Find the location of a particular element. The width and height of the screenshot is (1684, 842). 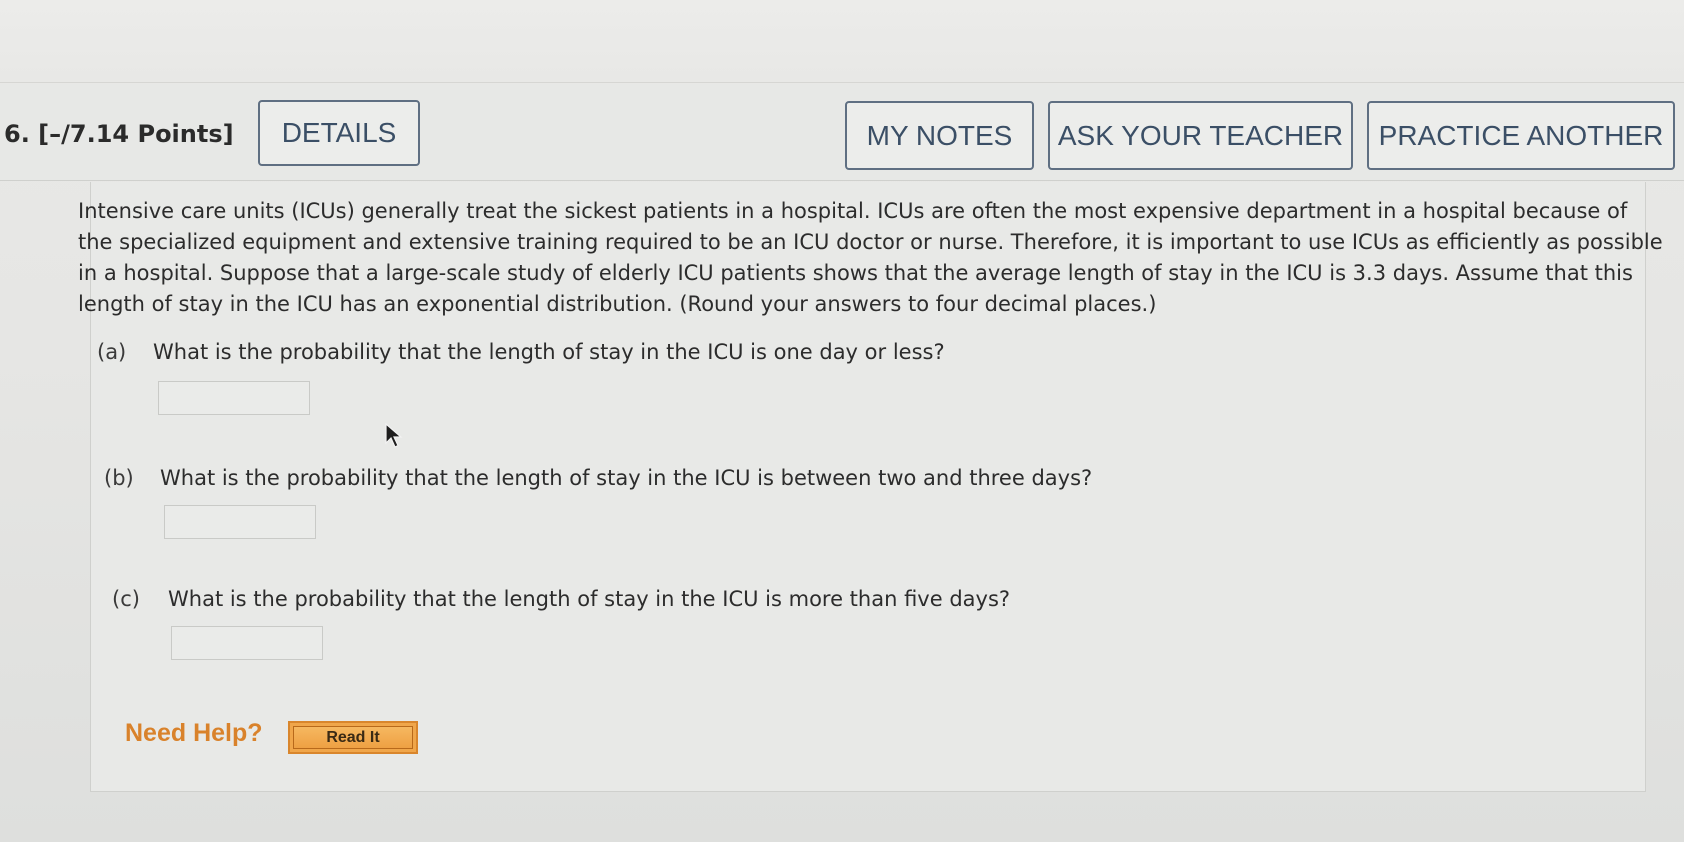

read-it-button: Read It is located at coordinates (353, 737).